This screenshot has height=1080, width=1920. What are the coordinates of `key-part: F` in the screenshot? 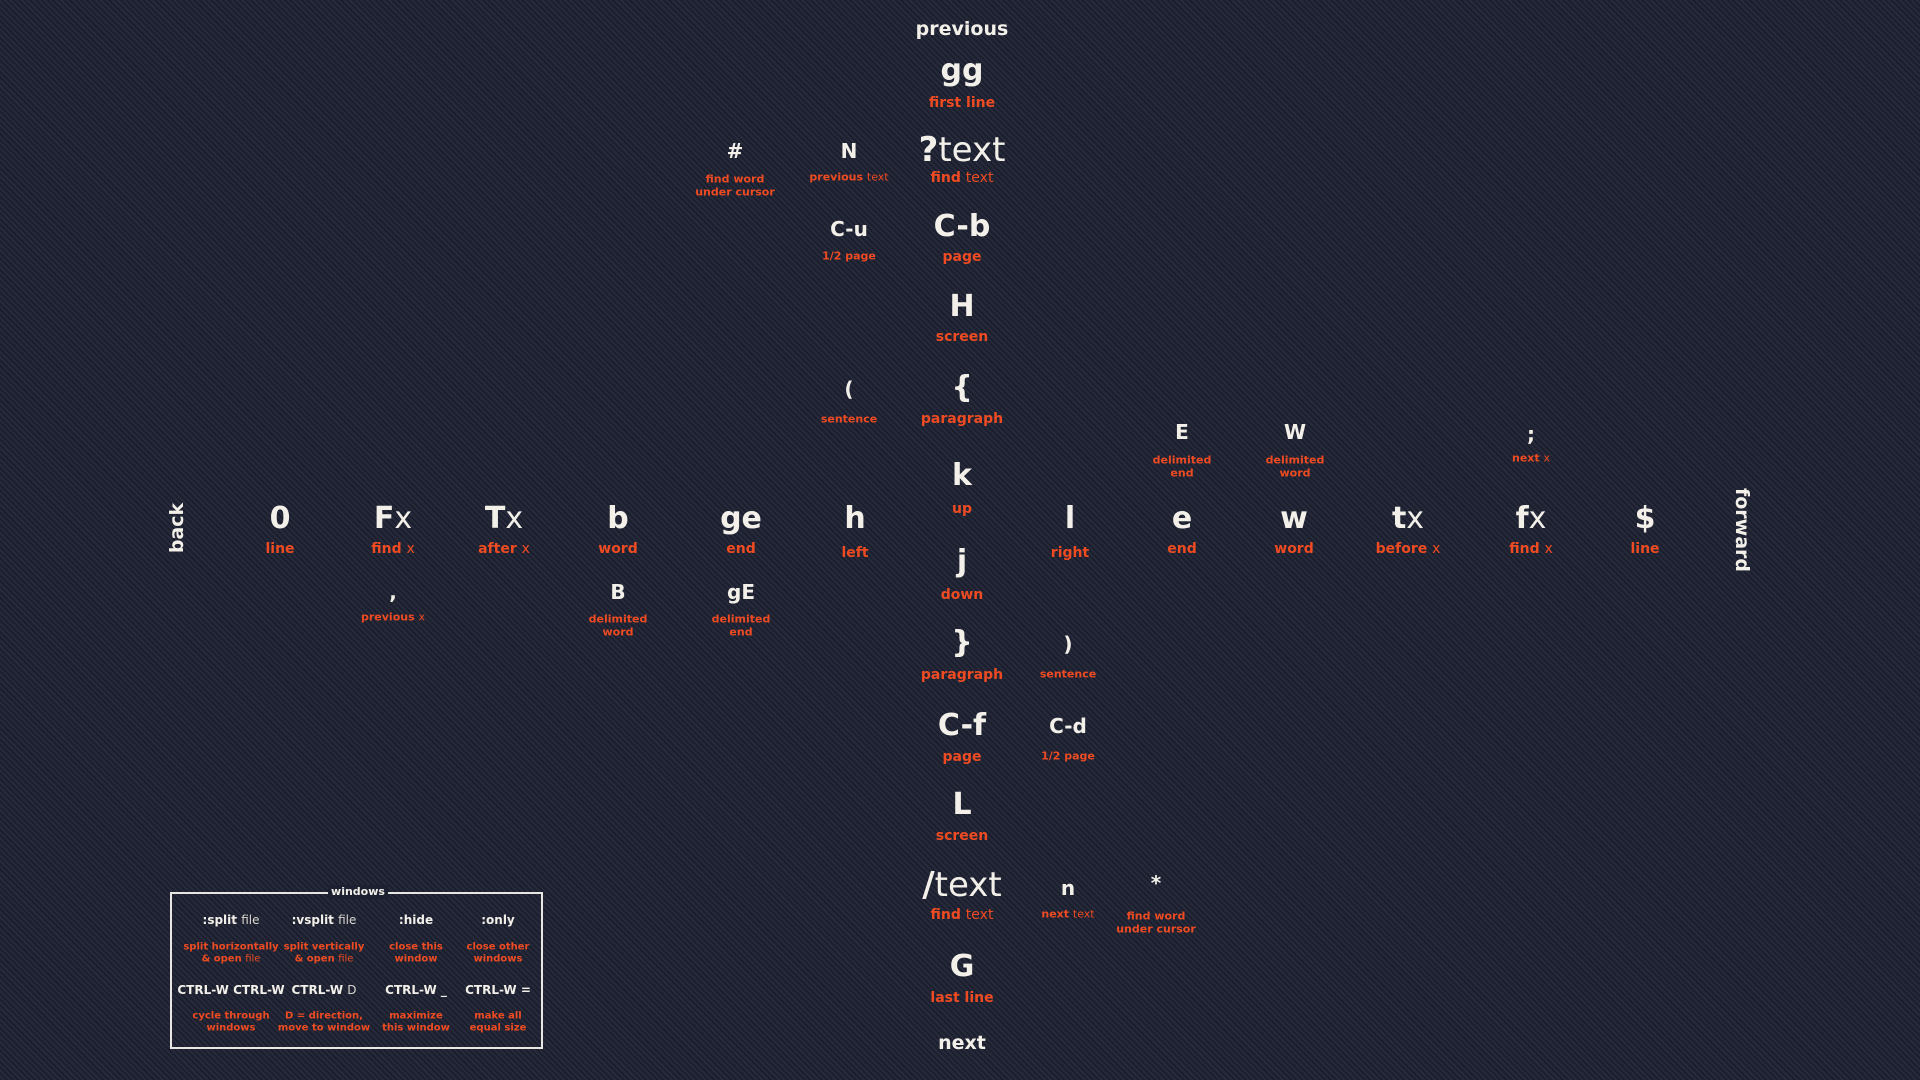 It's located at (384, 518).